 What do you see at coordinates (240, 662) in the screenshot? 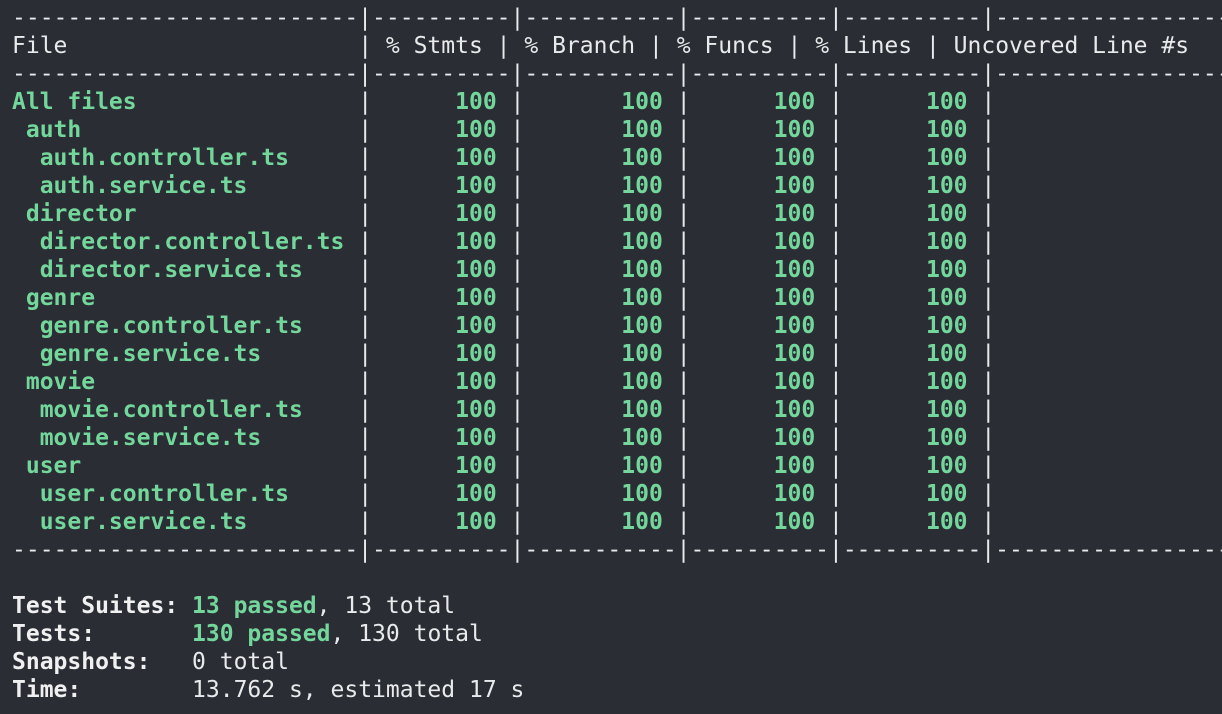
I see `snapshots-value: 0 total` at bounding box center [240, 662].